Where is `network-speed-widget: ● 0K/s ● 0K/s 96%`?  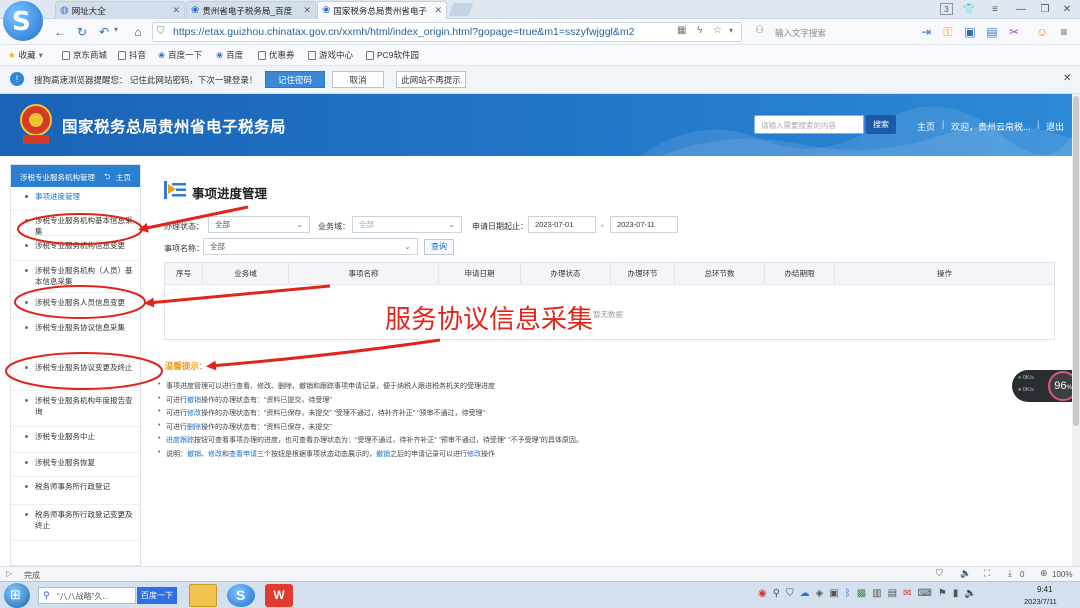 network-speed-widget: ● 0K/s ● 0K/s 96% is located at coordinates (1046, 386).